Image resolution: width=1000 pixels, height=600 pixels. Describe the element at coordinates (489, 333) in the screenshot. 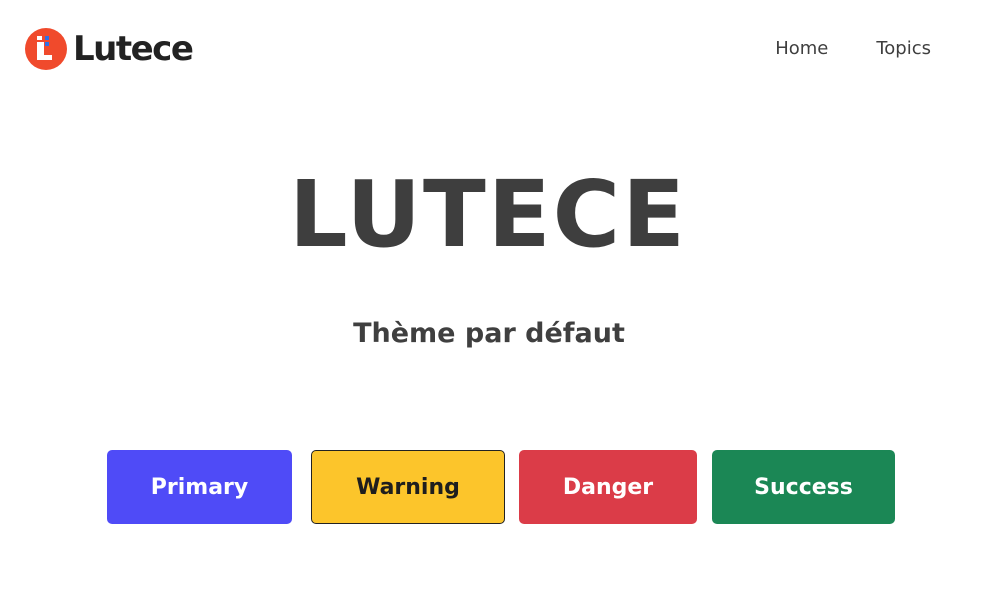

I see `hero-subtitle: Thème par défaut` at that location.